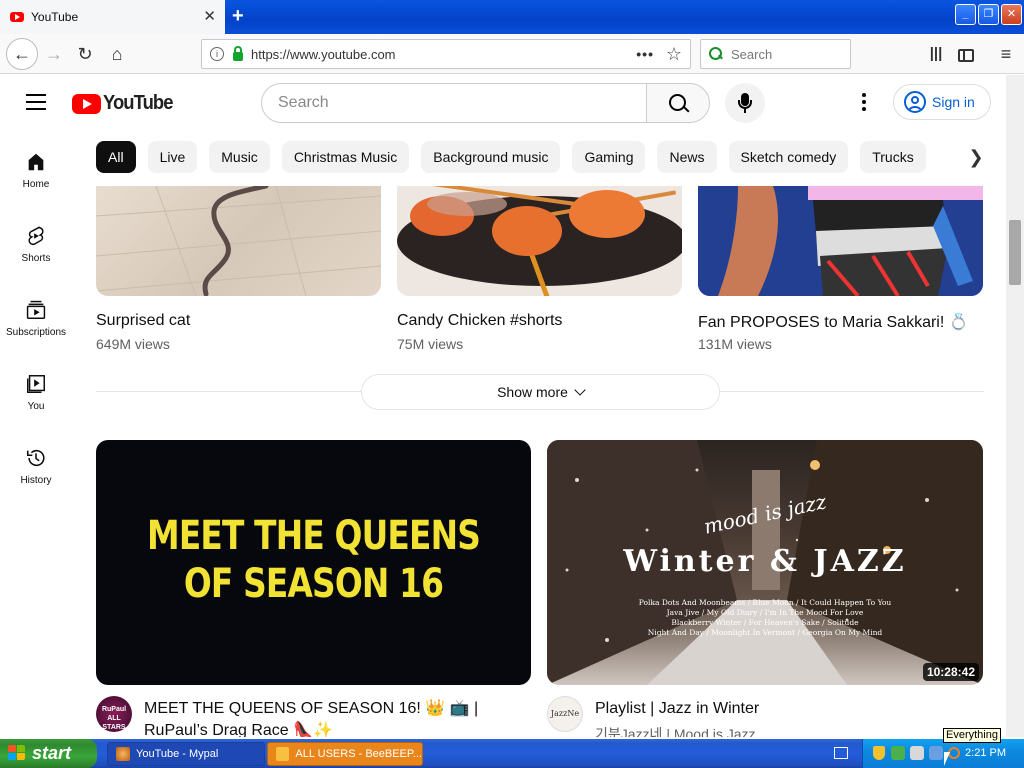 Image resolution: width=1024 pixels, height=768 pixels. Describe the element at coordinates (716, 54) in the screenshot. I see `search-icon` at that location.